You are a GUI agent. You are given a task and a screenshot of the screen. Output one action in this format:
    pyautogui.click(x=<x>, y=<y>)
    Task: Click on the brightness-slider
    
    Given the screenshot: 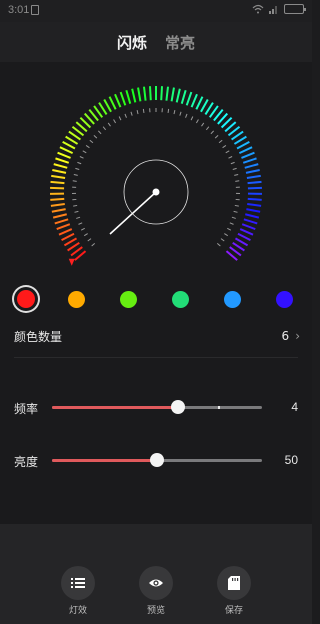 What is the action you would take?
    pyautogui.click(x=157, y=460)
    